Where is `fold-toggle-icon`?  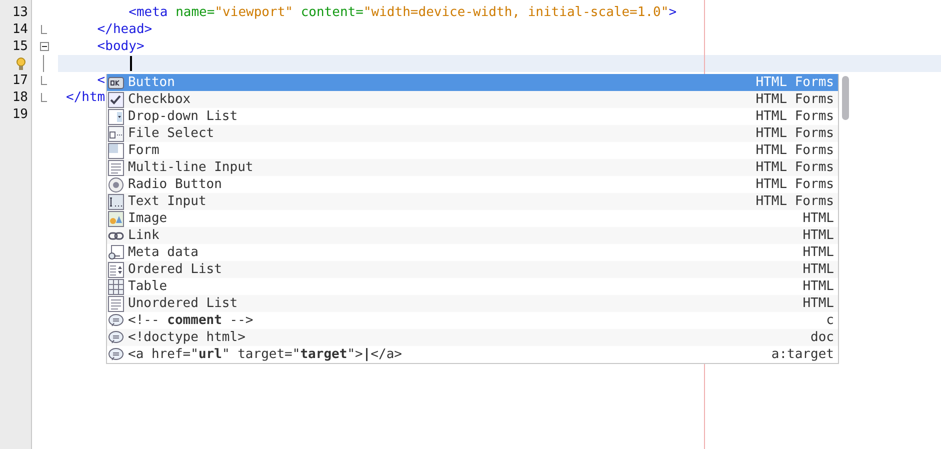
fold-toggle-icon is located at coordinates (44, 46).